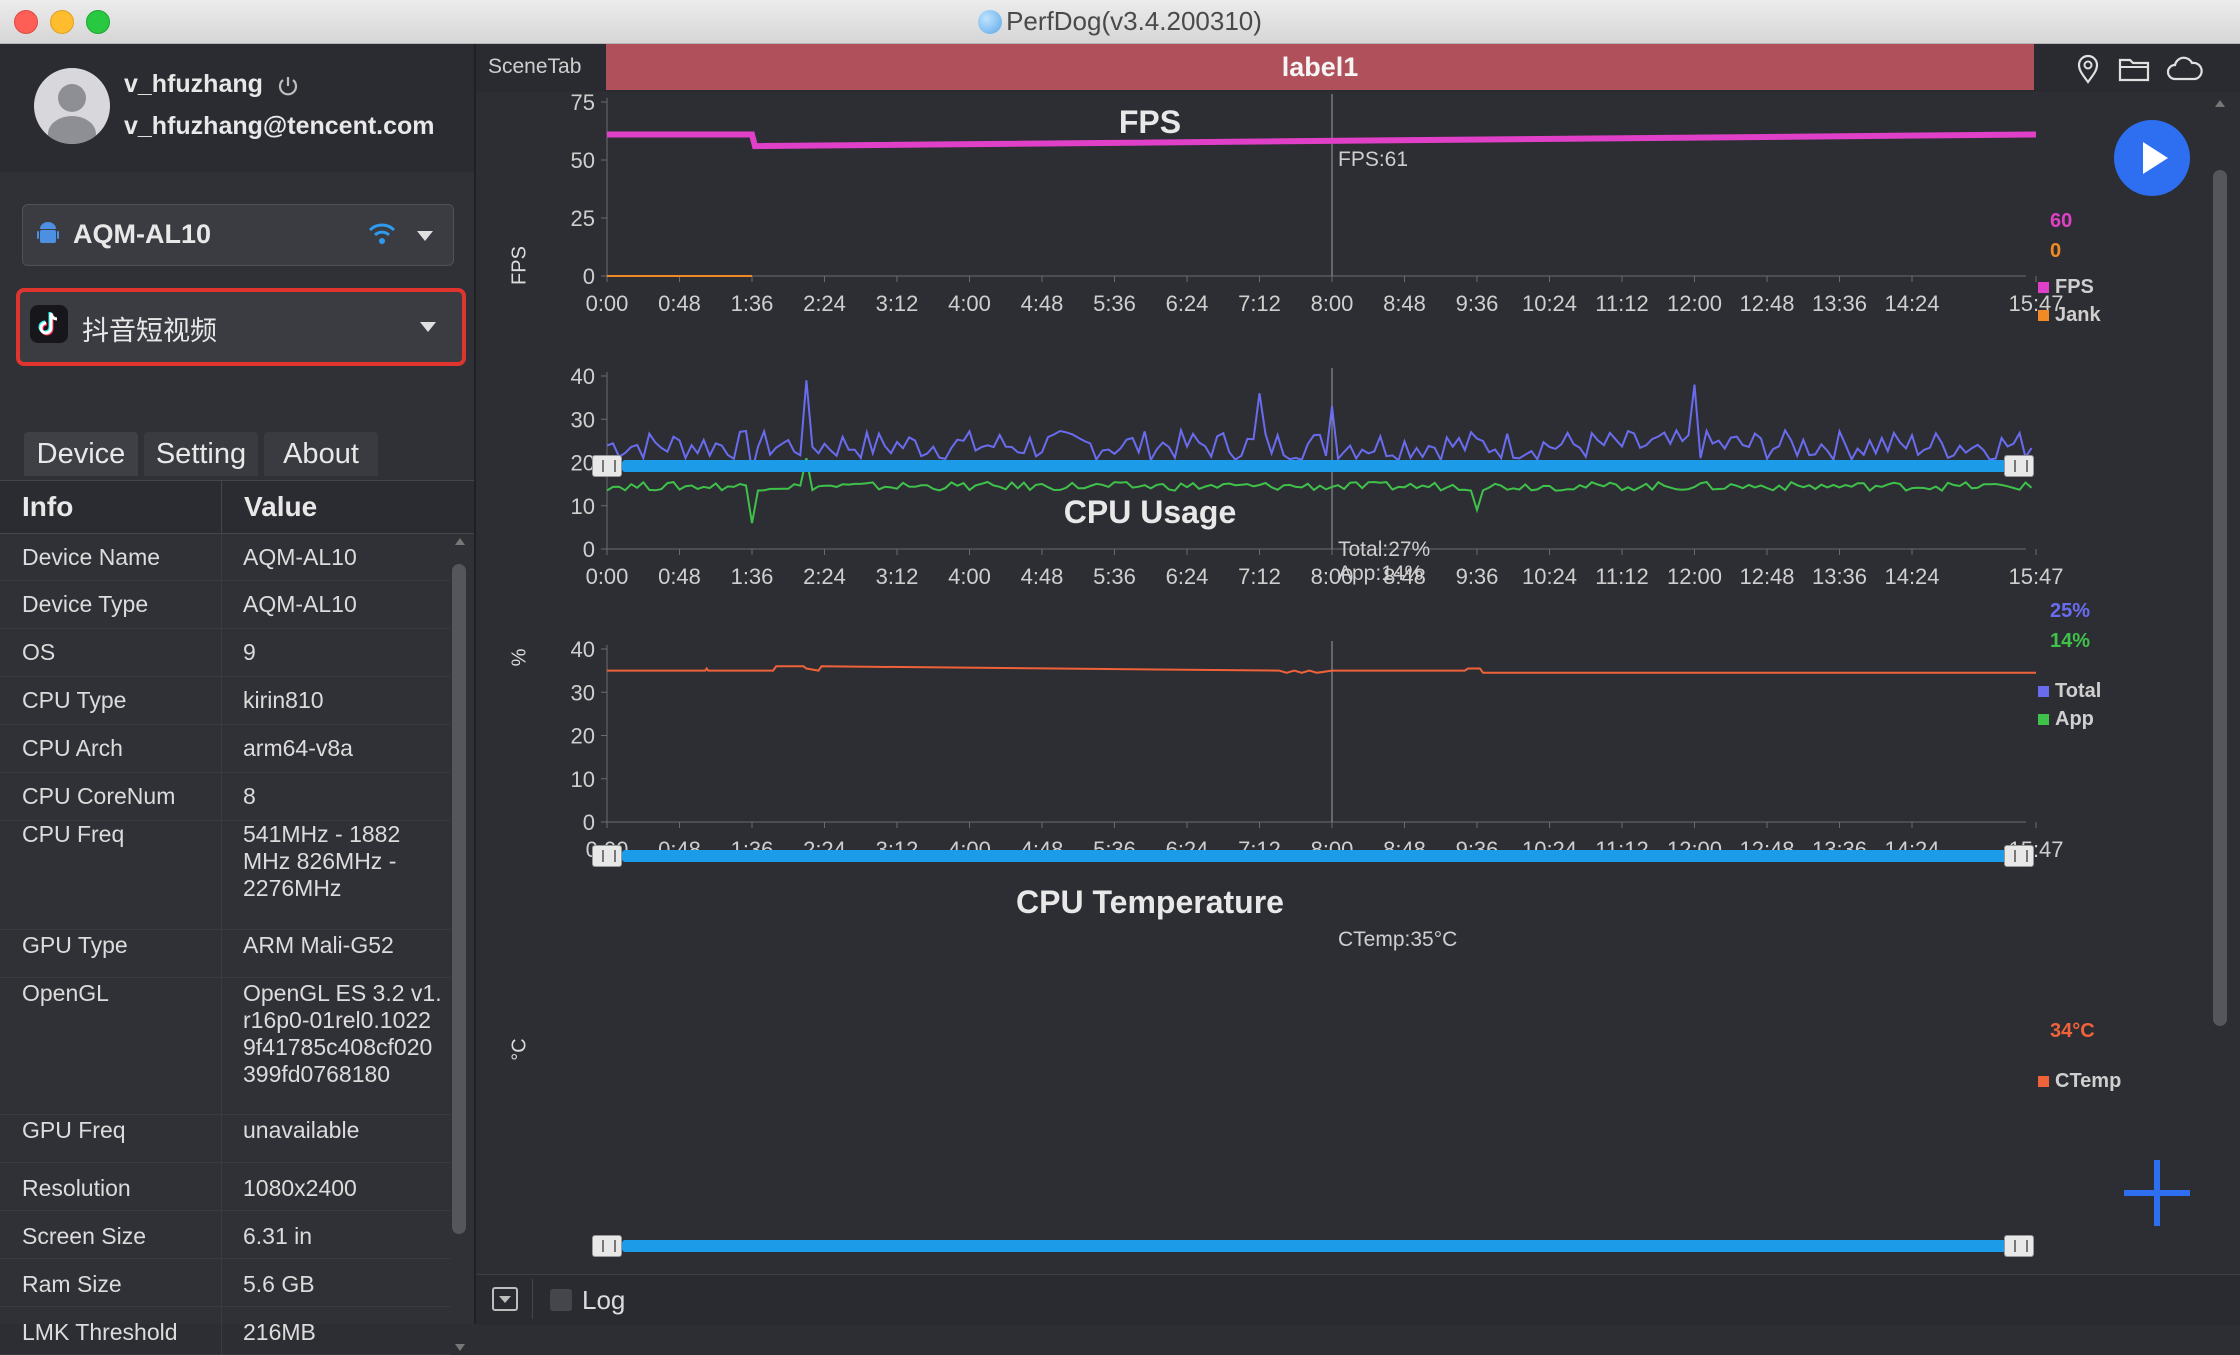 The image size is (2240, 1355). I want to click on cpu-x-tick-label: 4:48, so click(1042, 576).